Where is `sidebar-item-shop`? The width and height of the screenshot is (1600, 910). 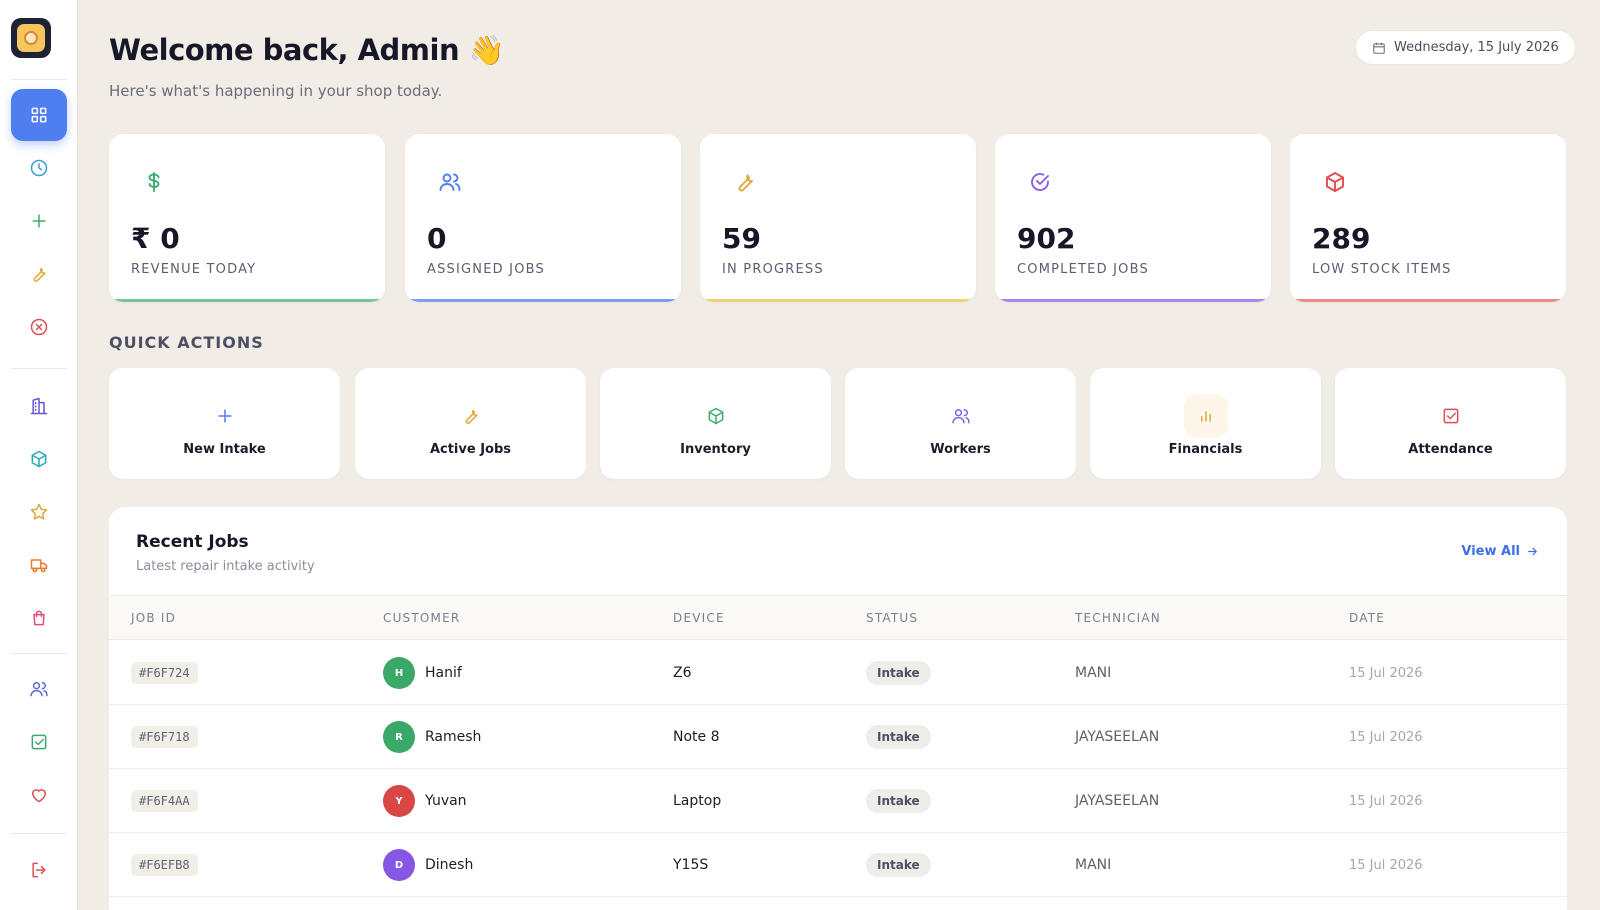
sidebar-item-shop is located at coordinates (39, 406).